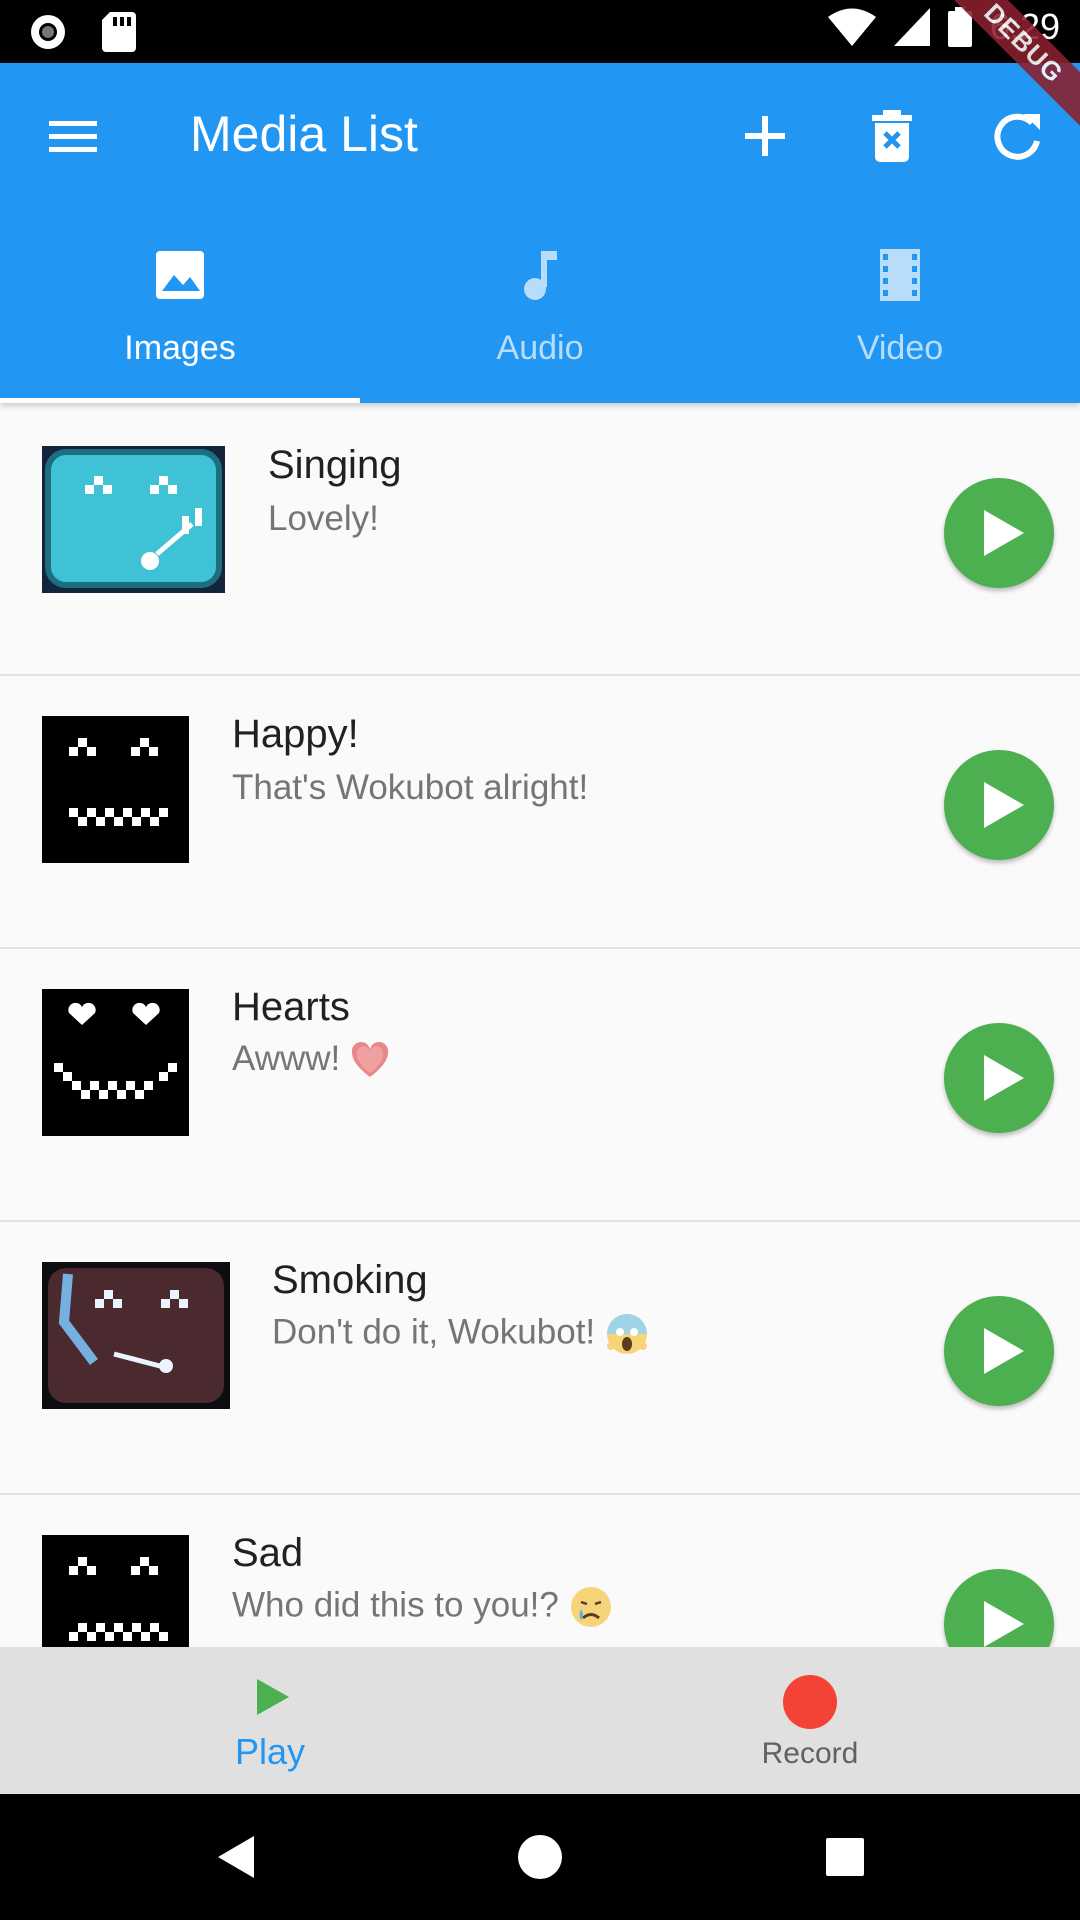  What do you see at coordinates (540, 1358) in the screenshot?
I see `list-item: Smoking Don't do it, Wokubot!` at bounding box center [540, 1358].